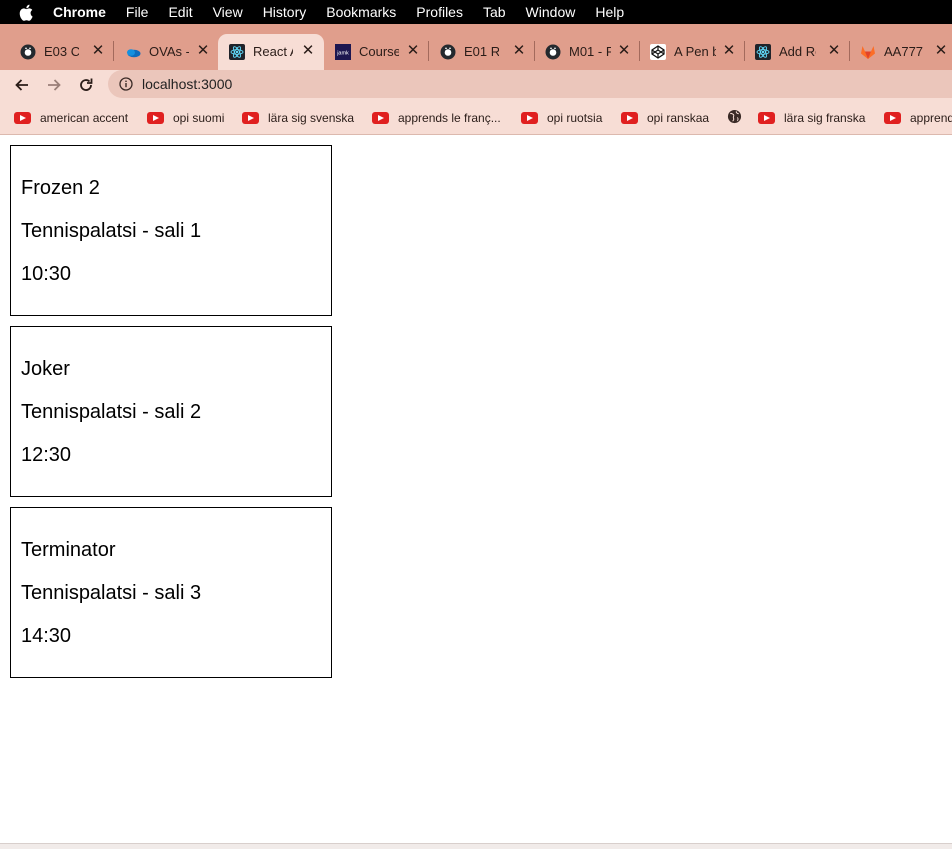 The image size is (952, 849). Describe the element at coordinates (26, 12) in the screenshot. I see `apple-menu-icon` at that location.